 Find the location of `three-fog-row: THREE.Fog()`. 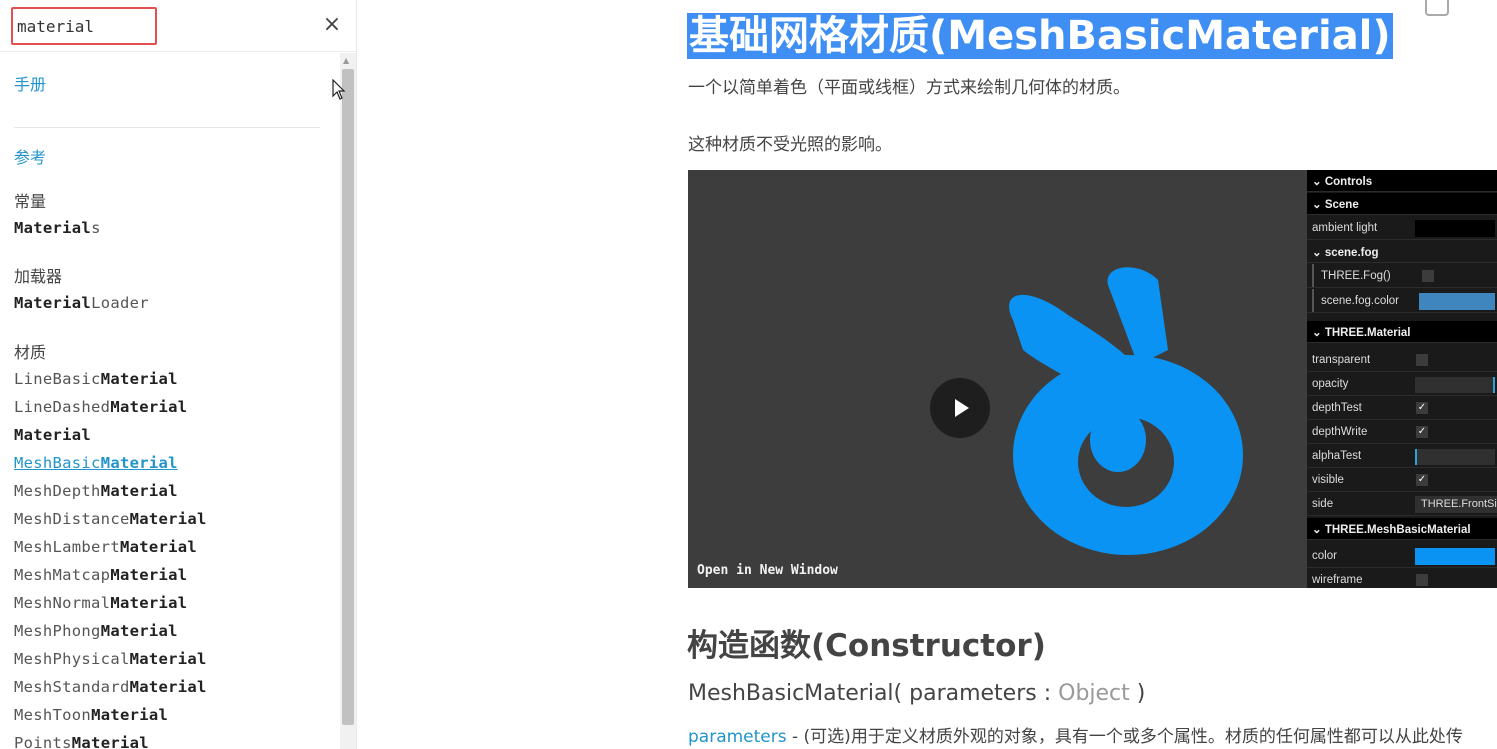

three-fog-row: THREE.Fog() is located at coordinates (1402, 276).